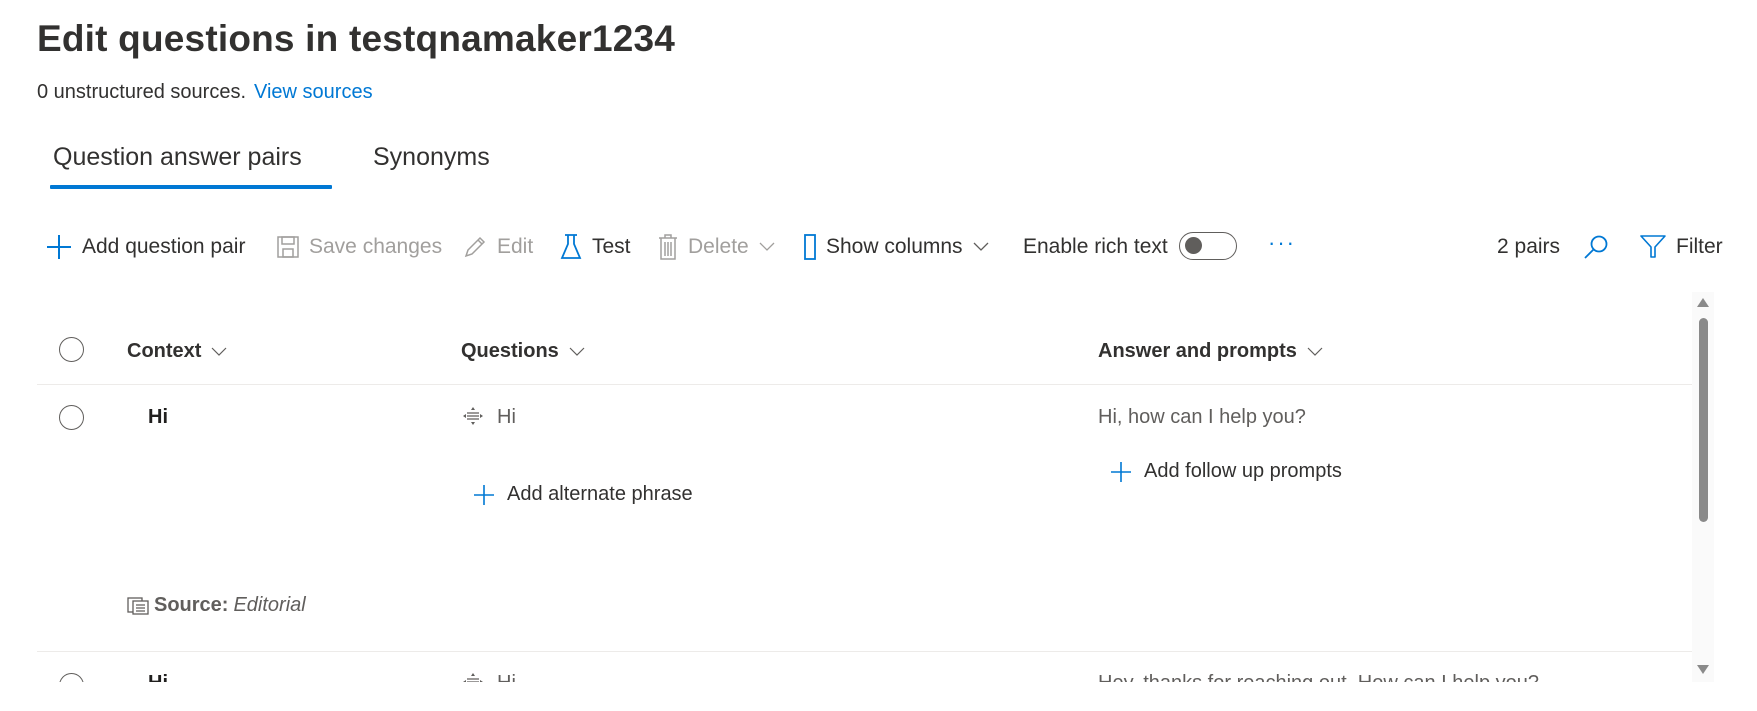  What do you see at coordinates (515, 246) in the screenshot?
I see `edit-label: Edit` at bounding box center [515, 246].